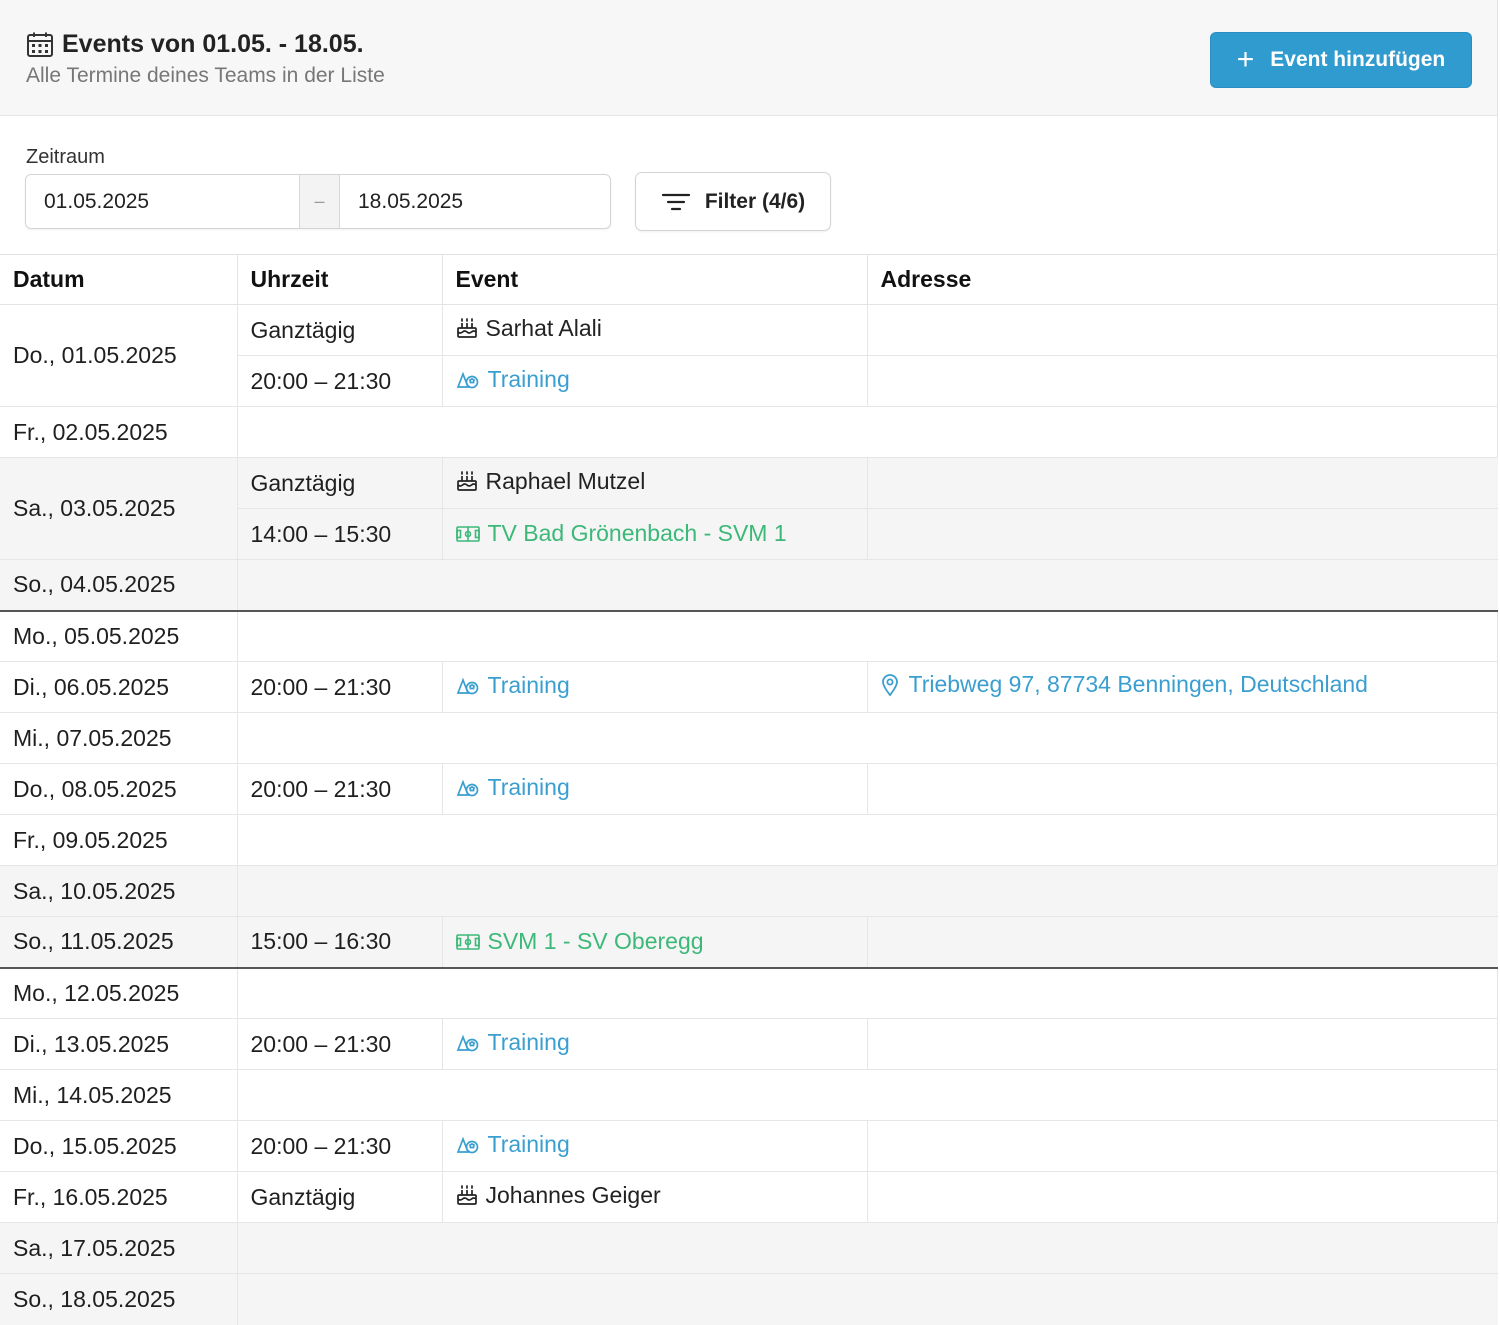  I want to click on date-cell: Mo., 05.05.2025, so click(119, 635).